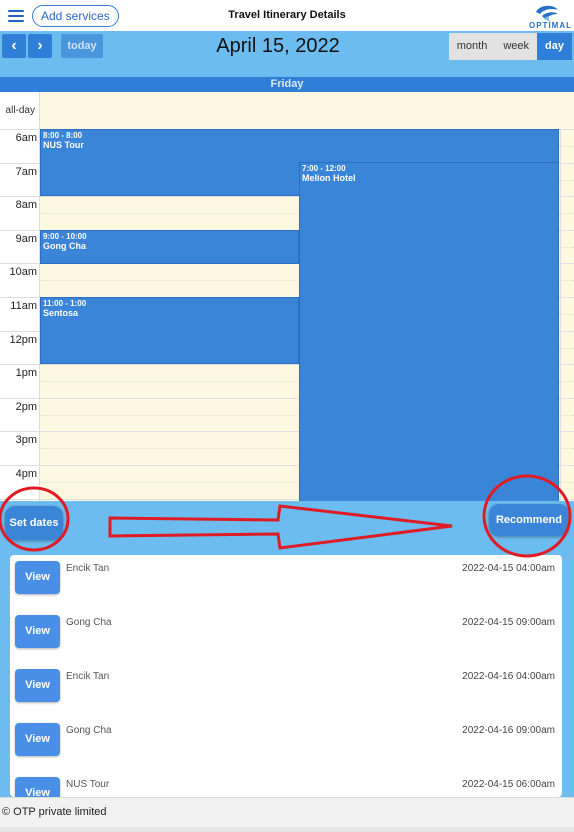 Image resolution: width=574 pixels, height=832 pixels. Describe the element at coordinates (529, 520) in the screenshot. I see `recommend-button: Recommend` at that location.